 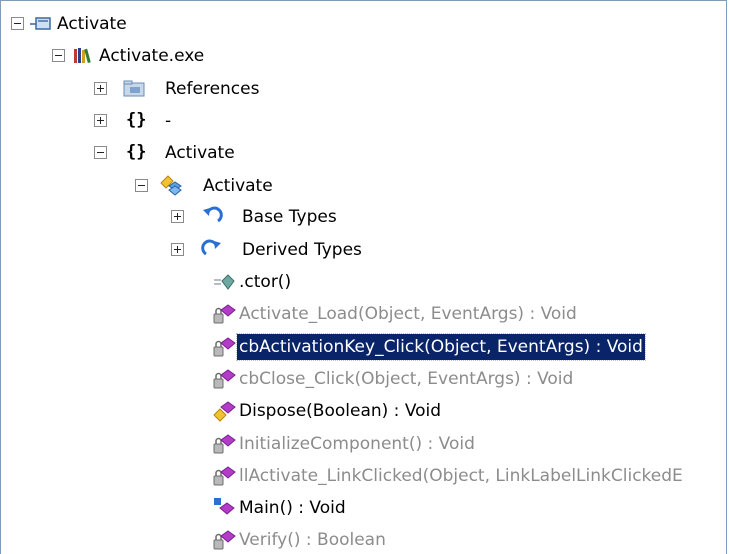 I want to click on tree-node-label: Activate_Load(Object, EventArgs) : Void, so click(x=408, y=314).